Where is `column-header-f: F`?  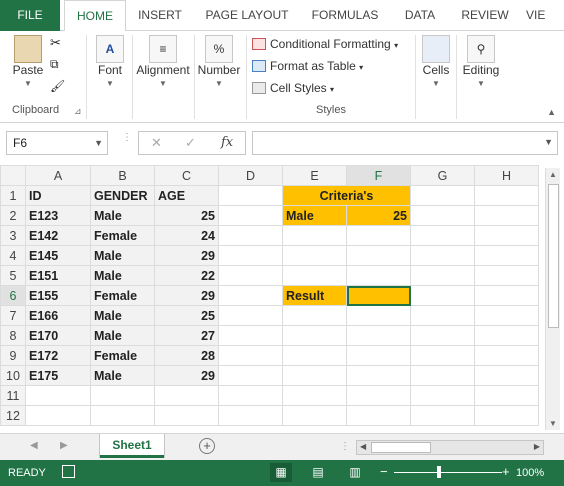 column-header-f: F is located at coordinates (378, 175).